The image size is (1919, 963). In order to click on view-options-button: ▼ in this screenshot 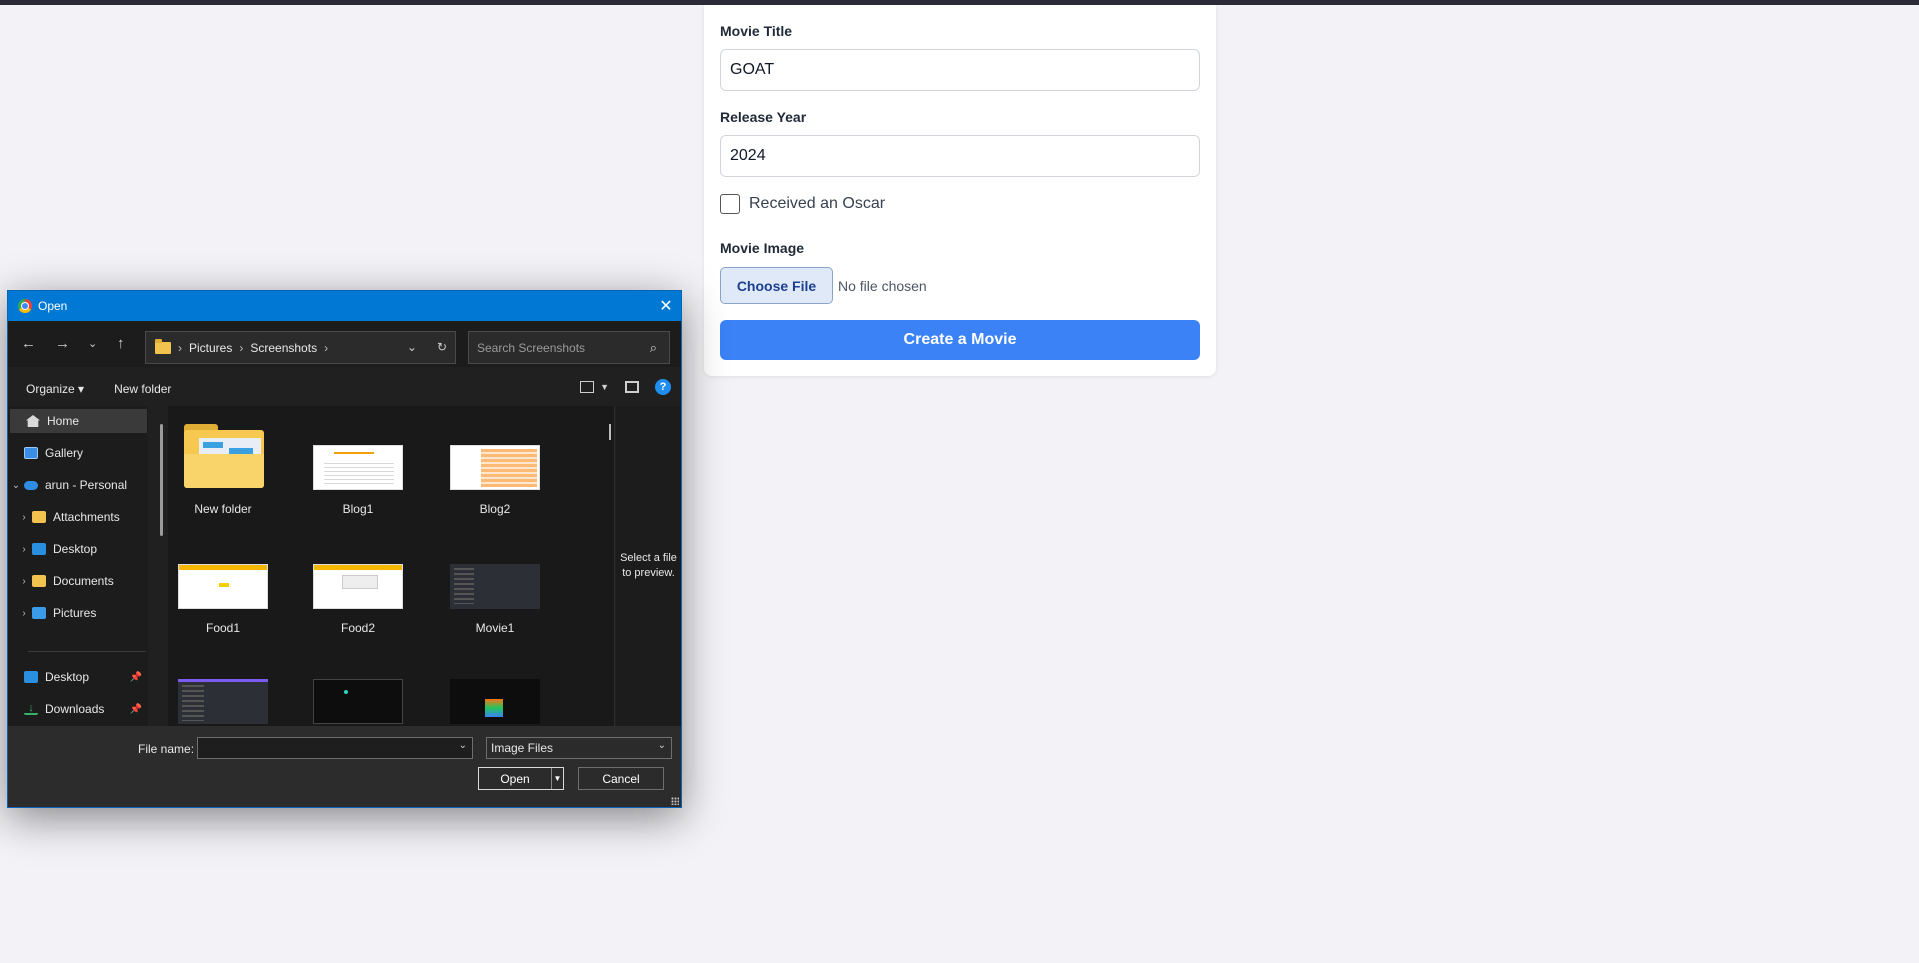, I will do `click(594, 387)`.